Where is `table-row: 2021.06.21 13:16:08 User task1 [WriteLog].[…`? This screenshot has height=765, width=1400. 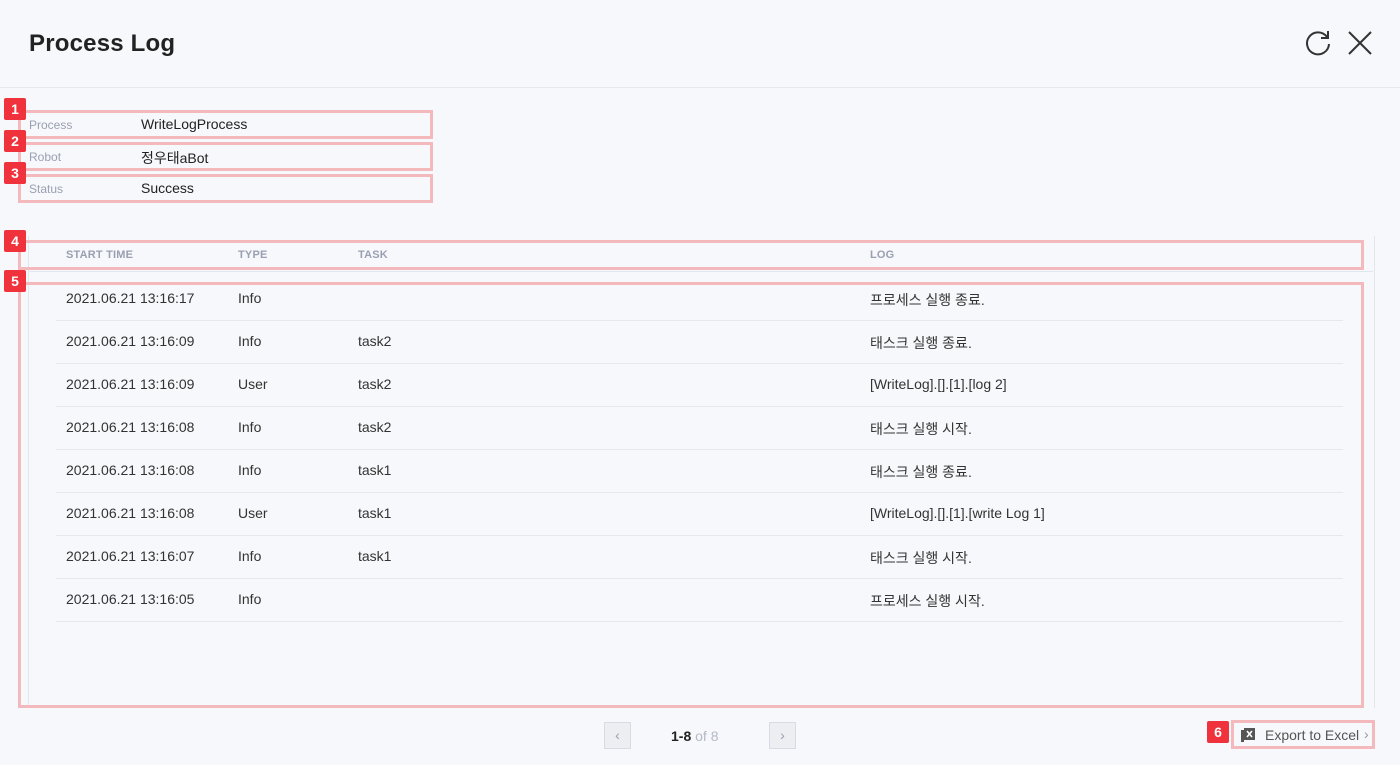
table-row: 2021.06.21 13:16:08 User task1 [WriteLog].[… is located at coordinates (699, 514).